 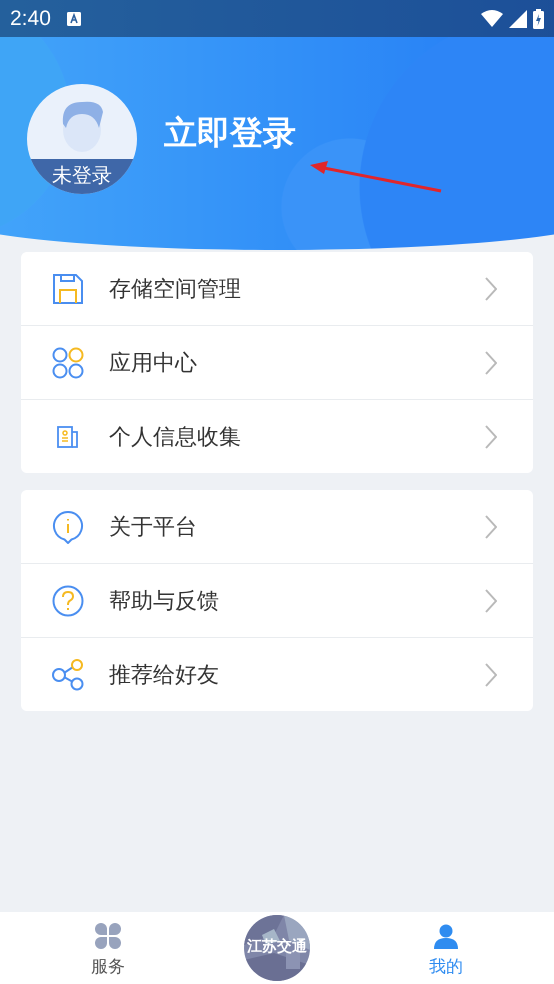 What do you see at coordinates (68, 527) in the screenshot?
I see `info-bubble-icon` at bounding box center [68, 527].